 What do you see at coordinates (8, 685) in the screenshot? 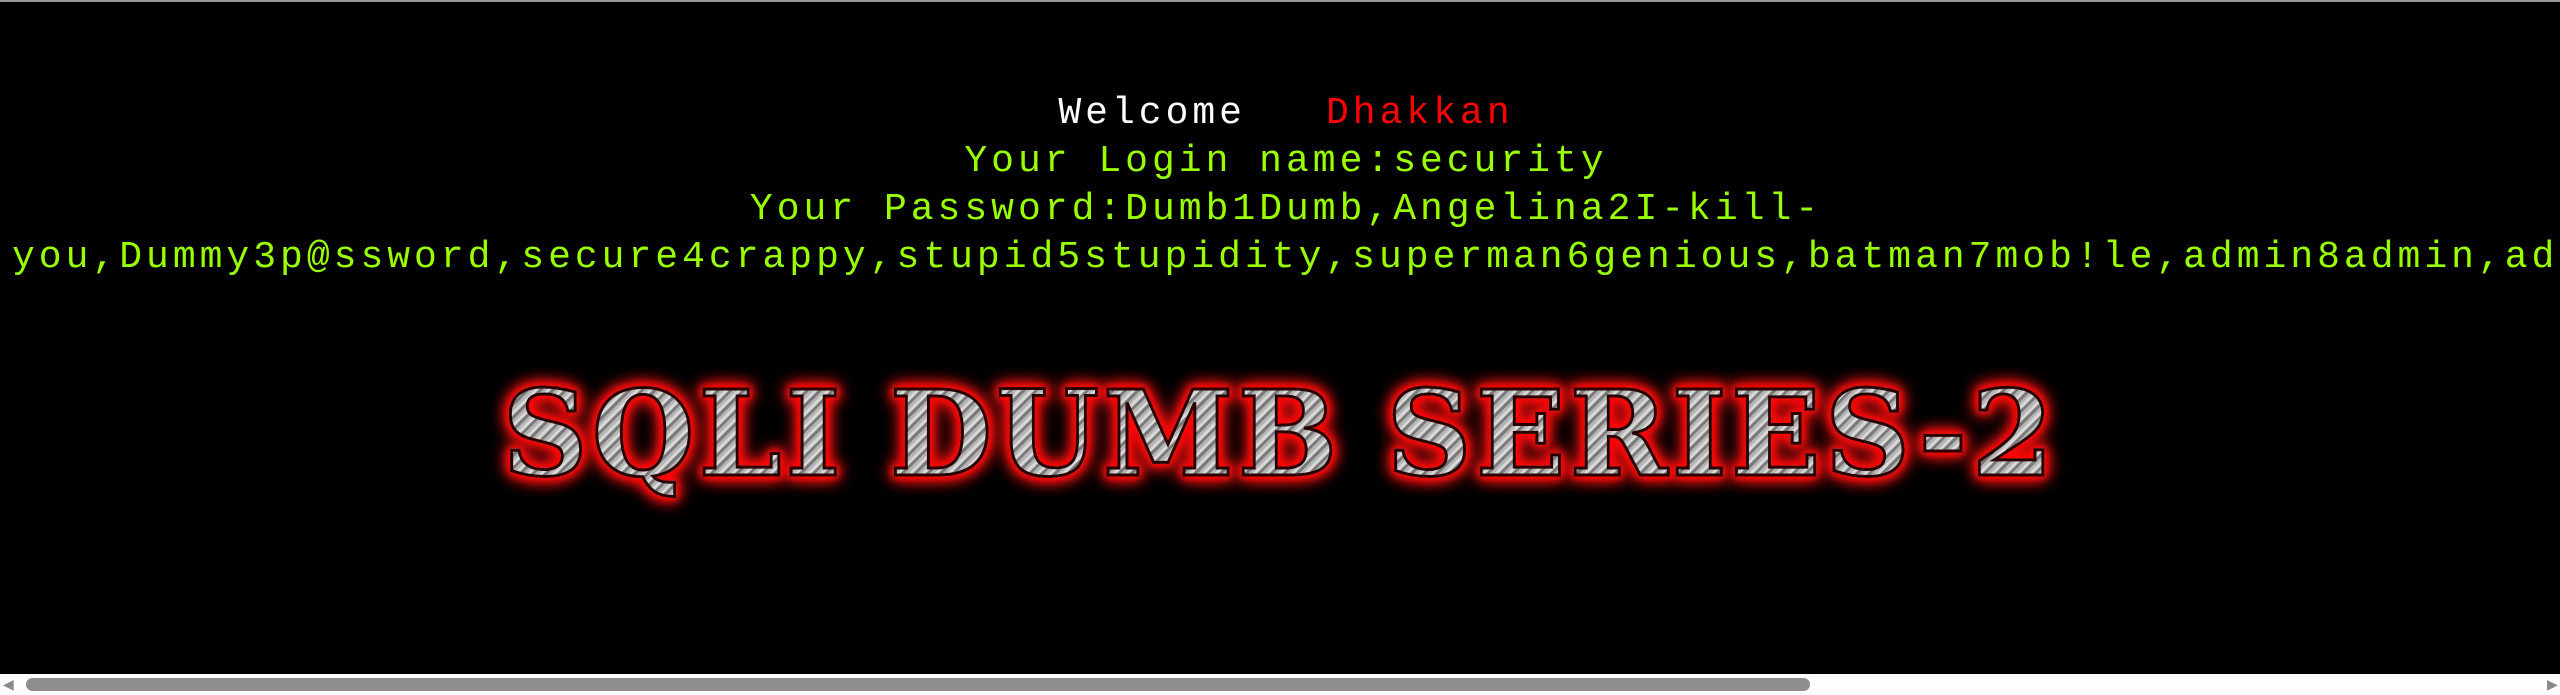
I see `scroll-left-icon: ◀` at bounding box center [8, 685].